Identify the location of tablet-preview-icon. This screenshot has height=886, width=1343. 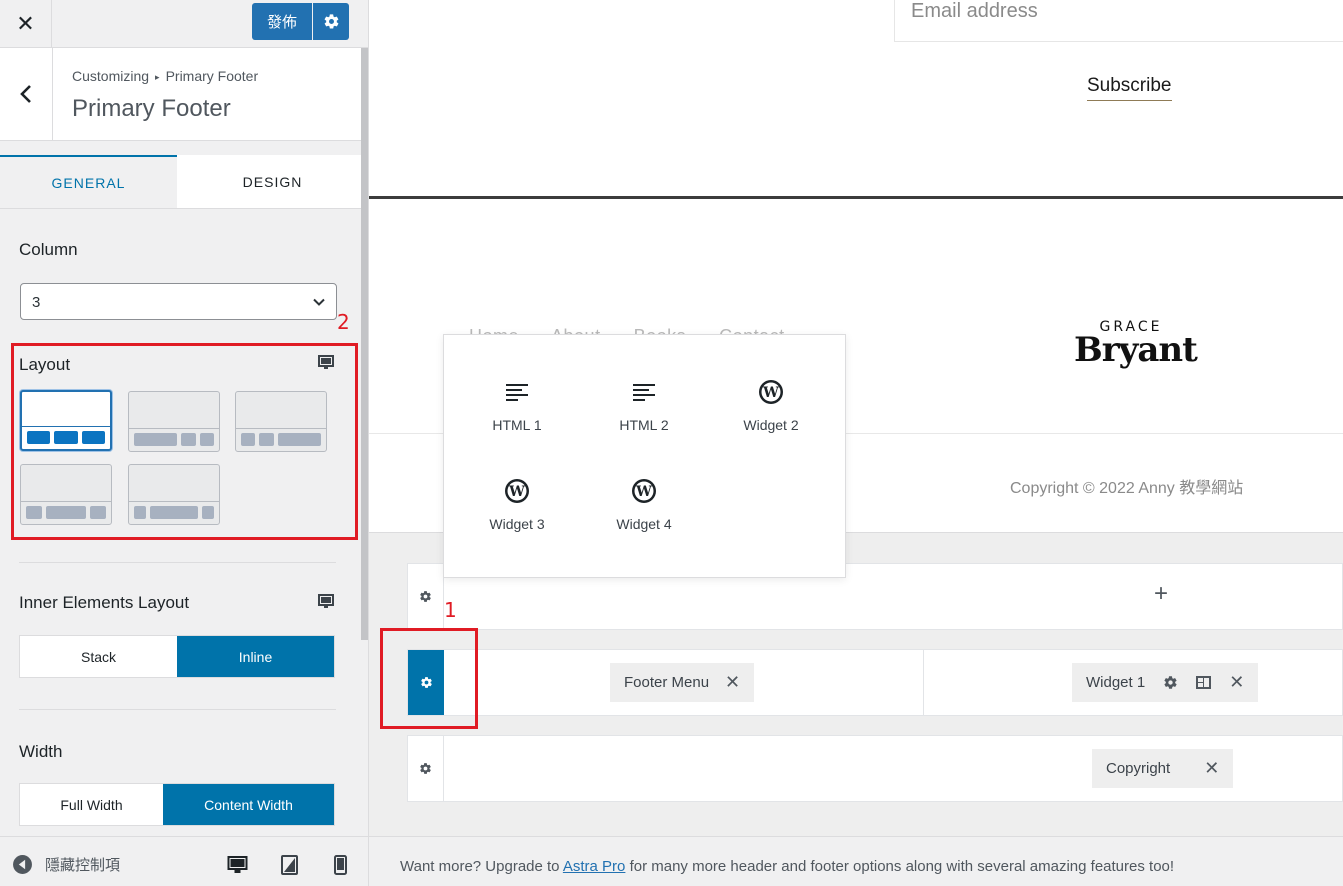
(289, 865).